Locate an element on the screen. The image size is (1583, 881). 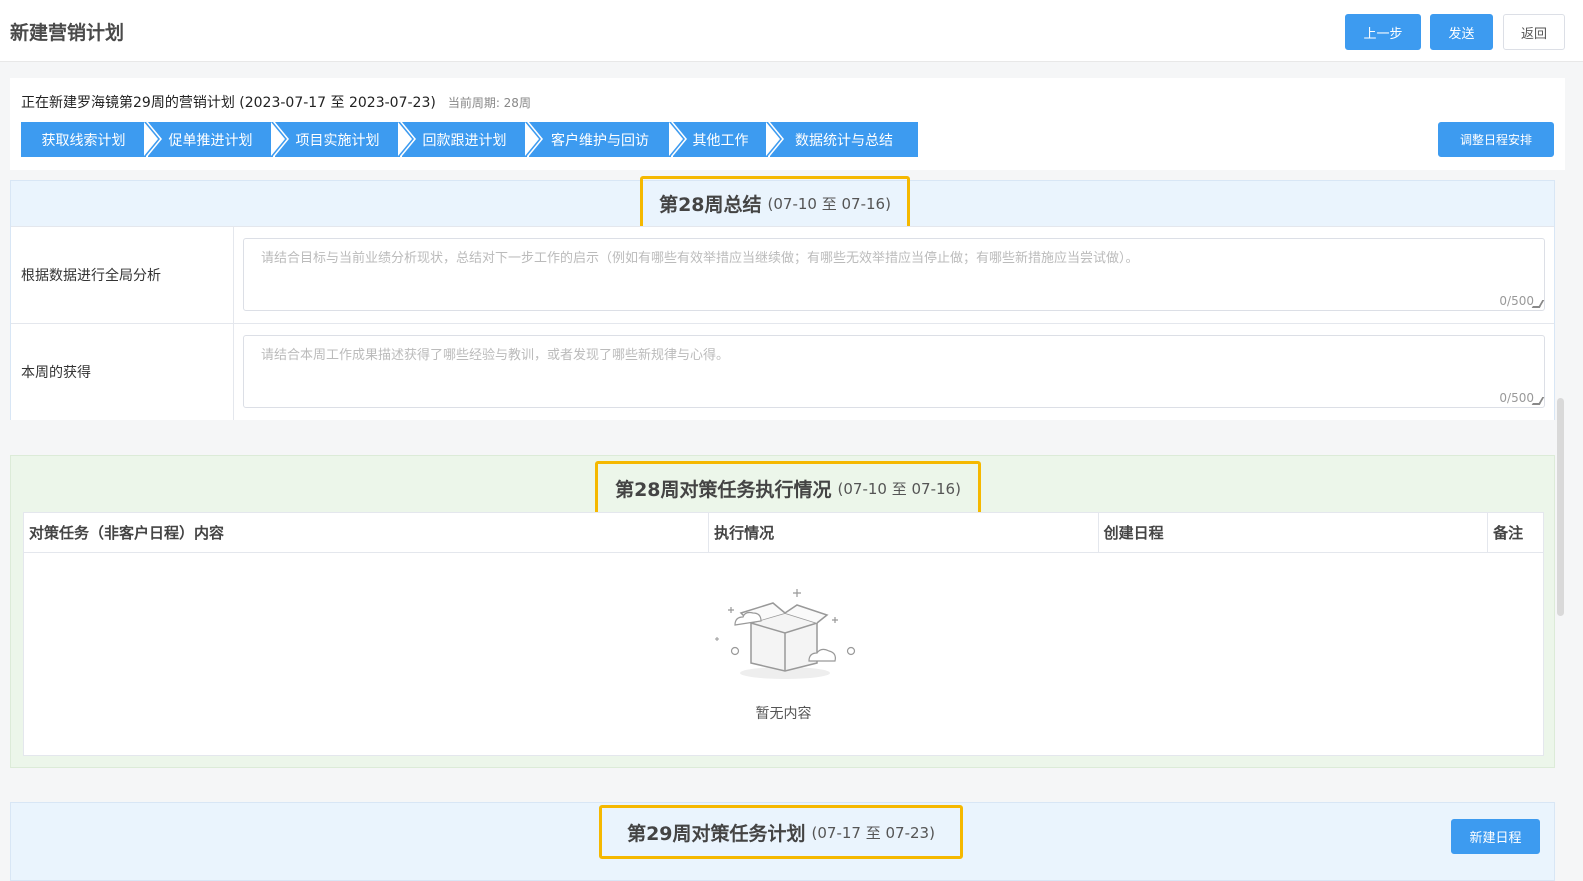
task-plan-section: 第29周对策任务计划 (07-17 至 07-23) 新建日程 is located at coordinates (782, 841).